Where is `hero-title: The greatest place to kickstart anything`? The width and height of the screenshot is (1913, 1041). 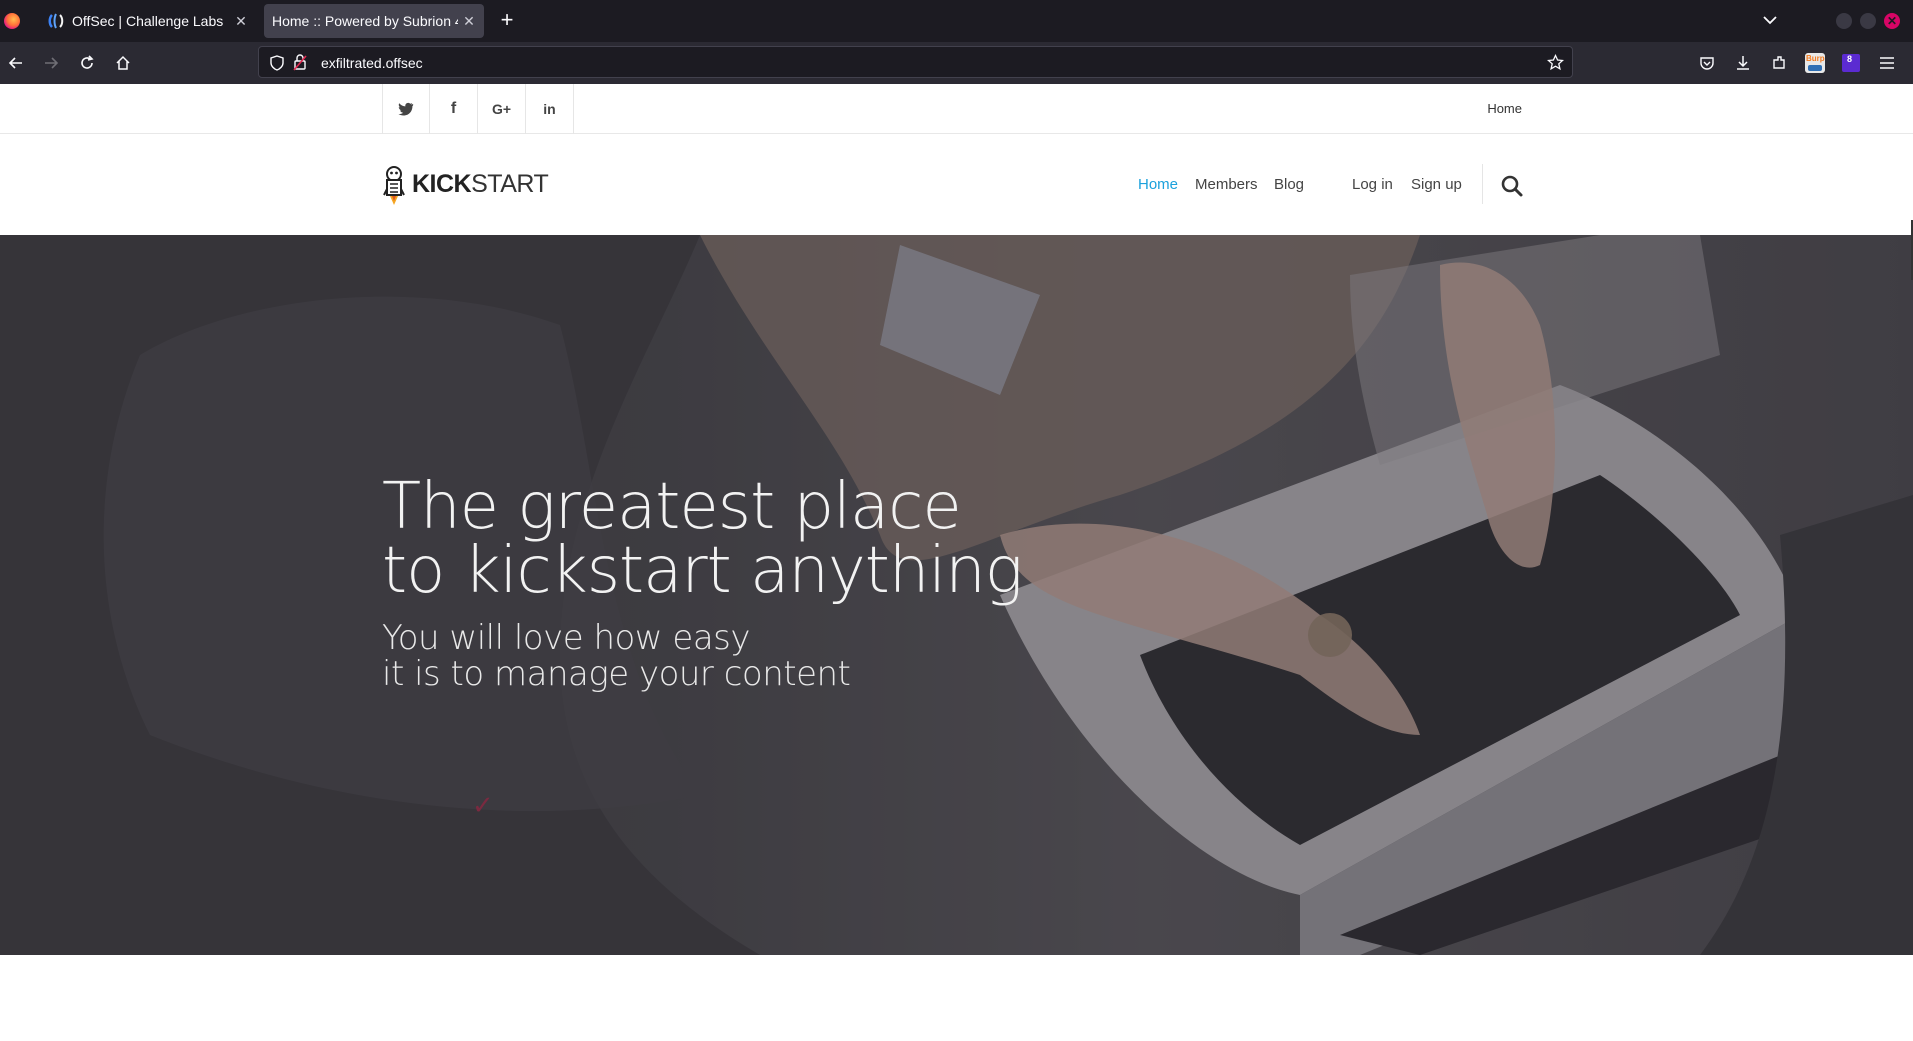 hero-title: The greatest place to kickstart anything is located at coordinates (702, 539).